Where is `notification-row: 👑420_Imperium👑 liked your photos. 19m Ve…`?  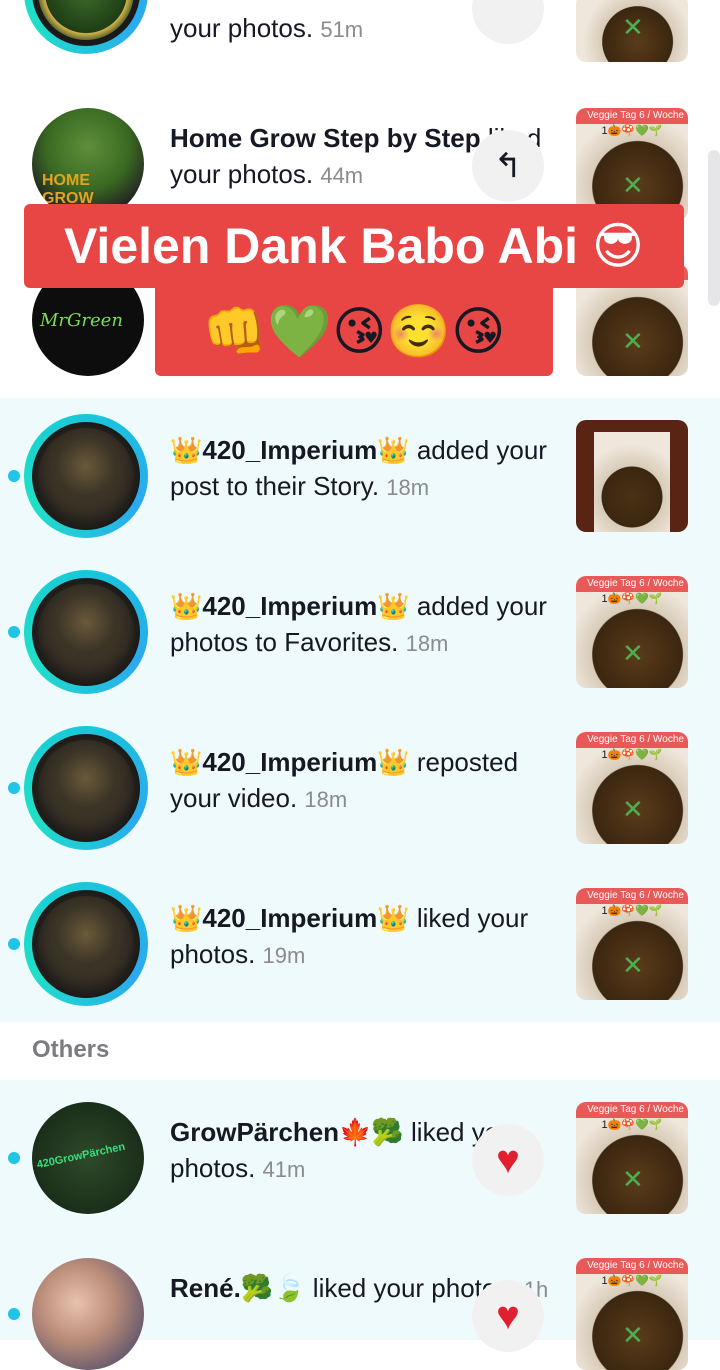 notification-row: 👑420_Imperium👑 liked your photos. 19m Ve… is located at coordinates (360, 944).